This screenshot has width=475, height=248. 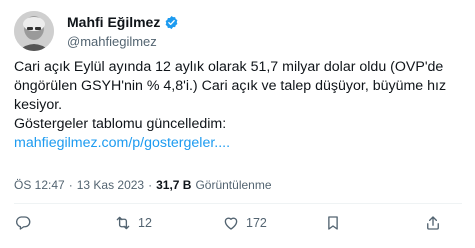 What do you see at coordinates (123, 223) in the screenshot?
I see `retweet-icon` at bounding box center [123, 223].